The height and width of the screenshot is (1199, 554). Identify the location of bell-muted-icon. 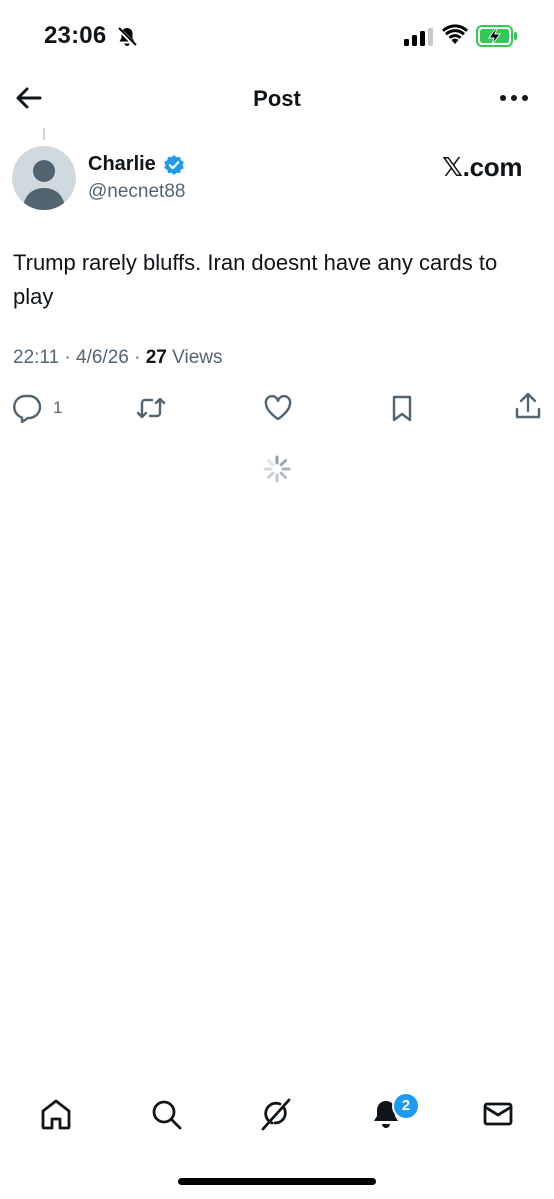
(127, 37).